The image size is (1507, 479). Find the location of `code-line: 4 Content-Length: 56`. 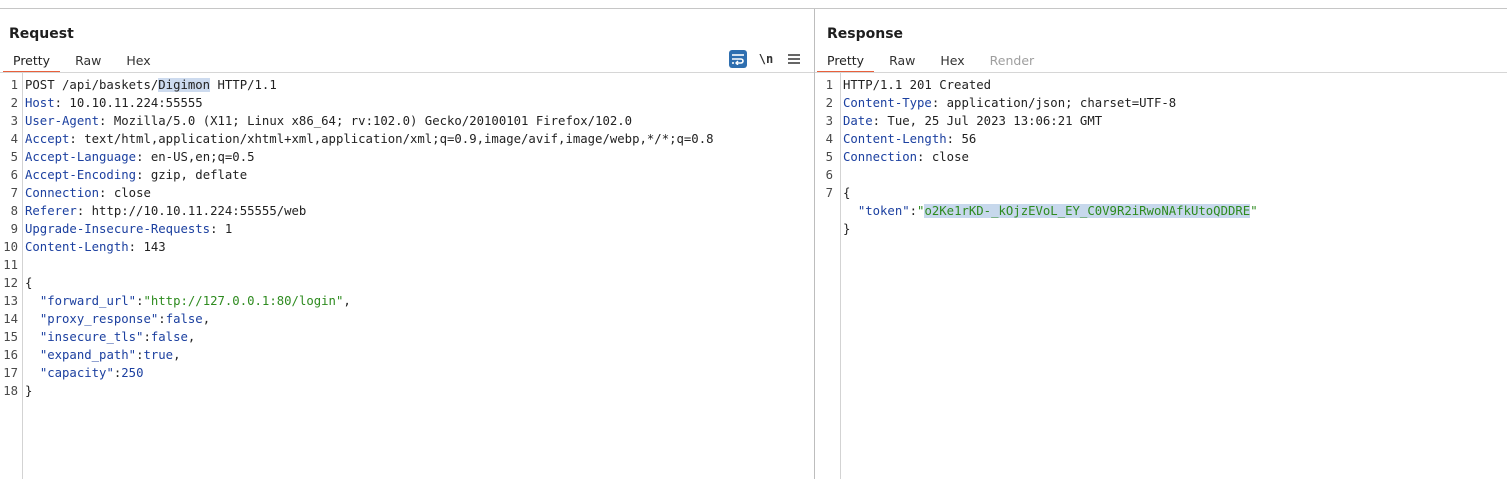

code-line: 4 Content-Length: 56 is located at coordinates (1161, 139).